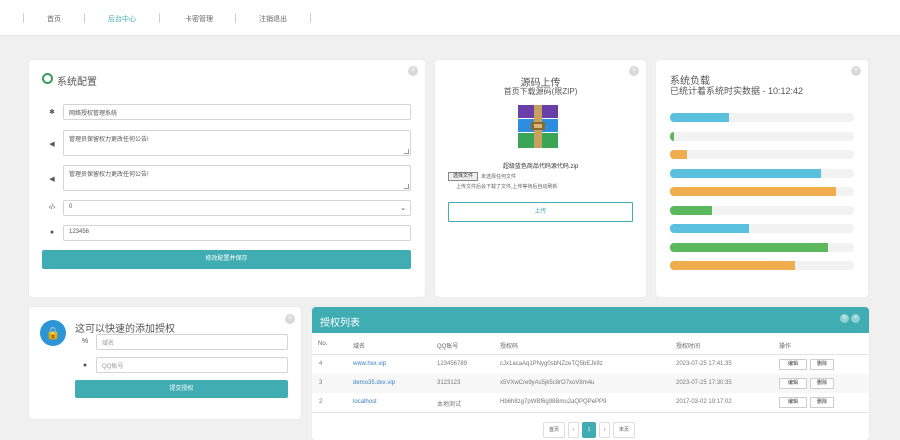 This screenshot has width=900, height=440. Describe the element at coordinates (507, 187) in the screenshot. I see `upload-hint: 上传文件后会下载了文件,上传等待后自动刷新` at that location.